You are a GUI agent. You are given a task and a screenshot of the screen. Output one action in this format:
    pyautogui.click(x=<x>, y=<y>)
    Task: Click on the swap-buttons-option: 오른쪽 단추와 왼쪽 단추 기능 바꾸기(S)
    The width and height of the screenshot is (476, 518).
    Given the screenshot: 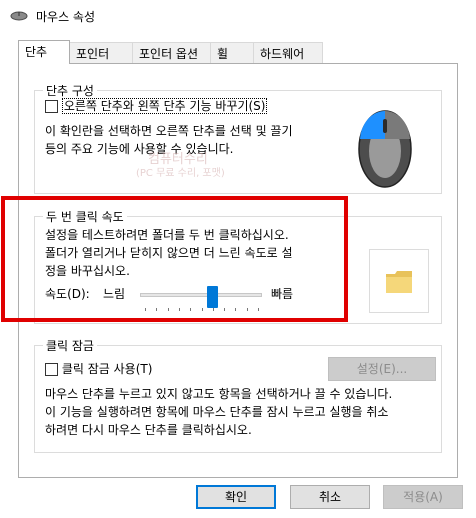 What is the action you would take?
    pyautogui.click(x=156, y=106)
    